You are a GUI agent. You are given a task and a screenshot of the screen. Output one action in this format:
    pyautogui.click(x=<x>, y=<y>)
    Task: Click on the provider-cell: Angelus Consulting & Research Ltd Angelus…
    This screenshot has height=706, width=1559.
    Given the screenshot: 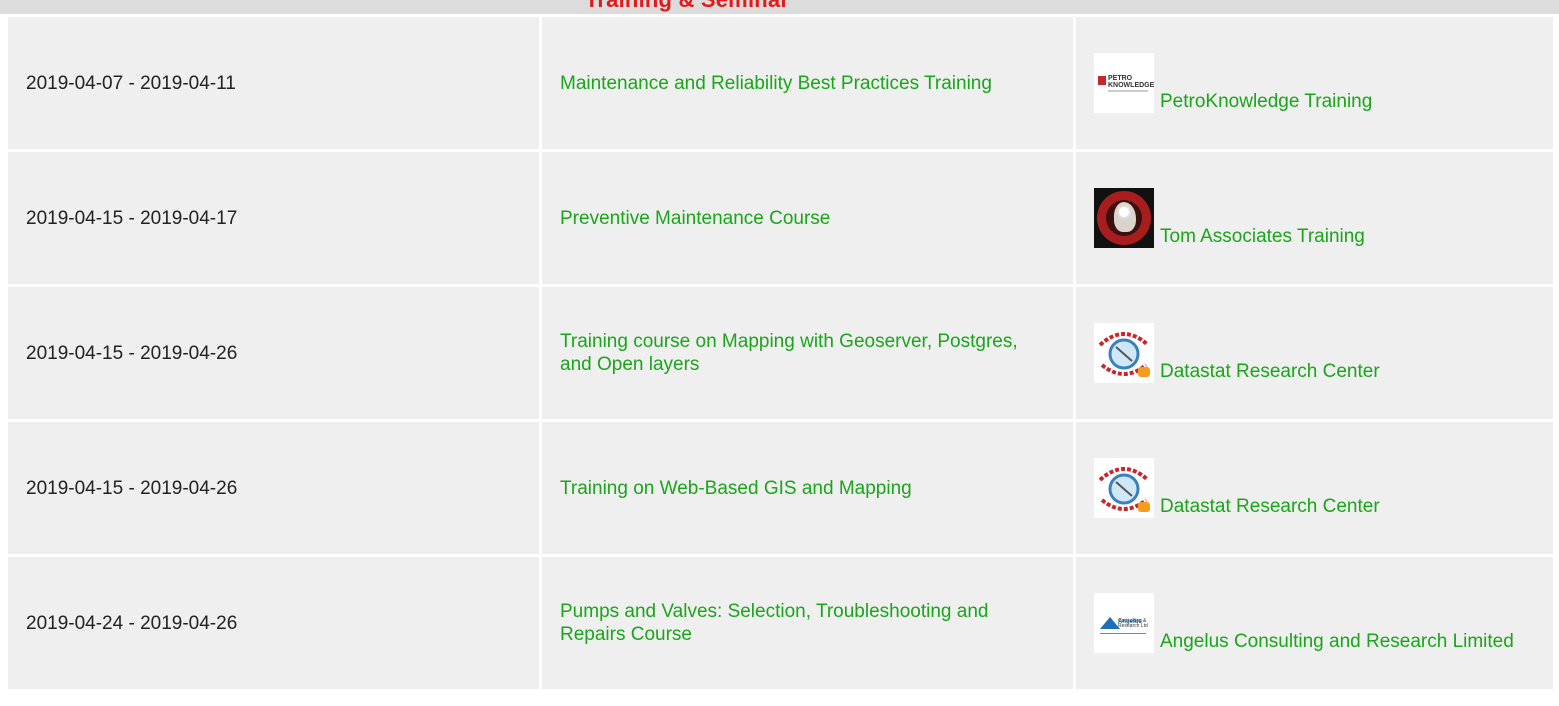 What is the action you would take?
    pyautogui.click(x=1314, y=623)
    